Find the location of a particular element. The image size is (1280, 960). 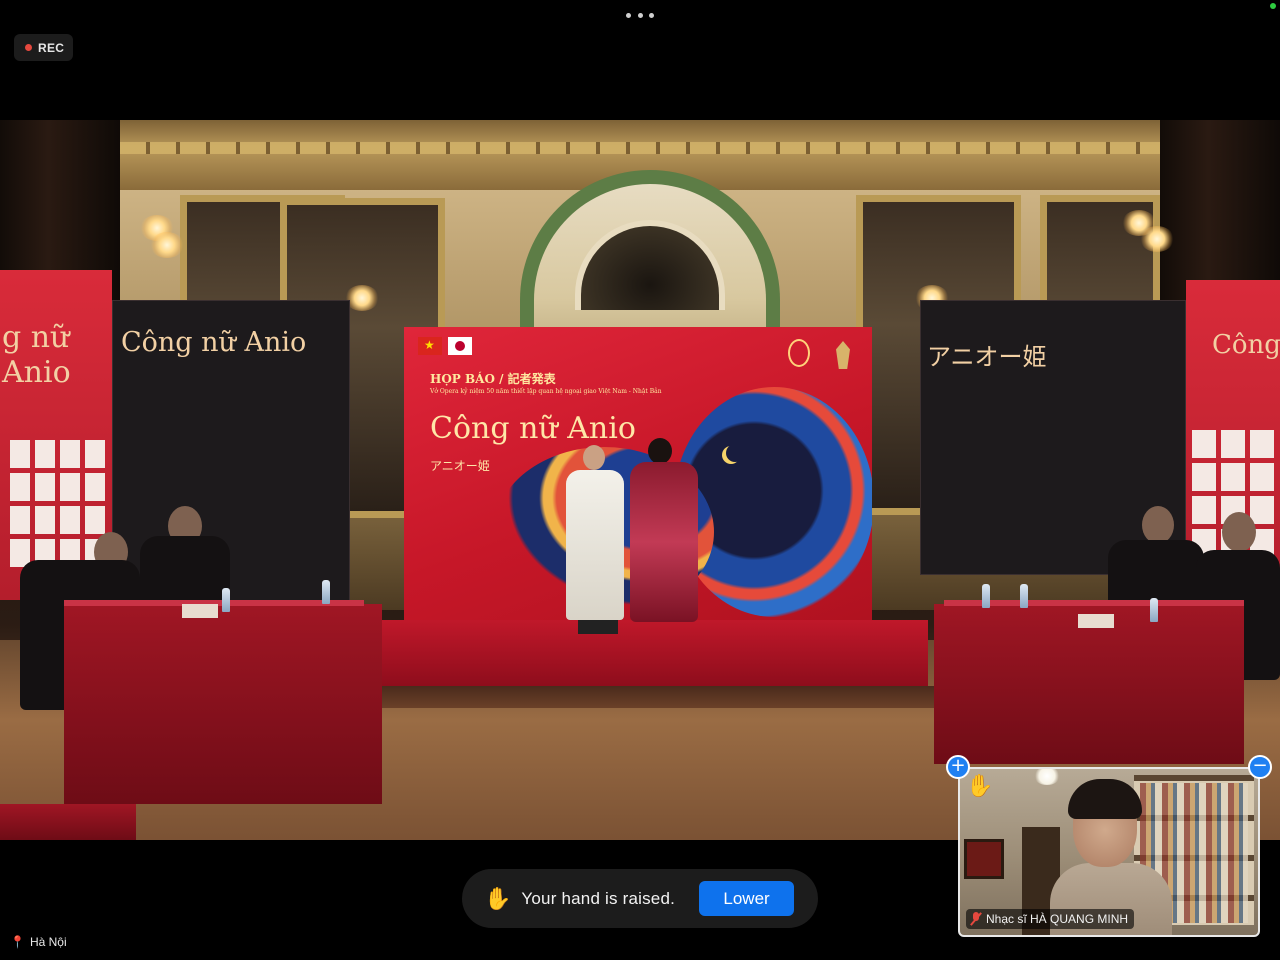

recording-indicator: REC is located at coordinates (43, 47).